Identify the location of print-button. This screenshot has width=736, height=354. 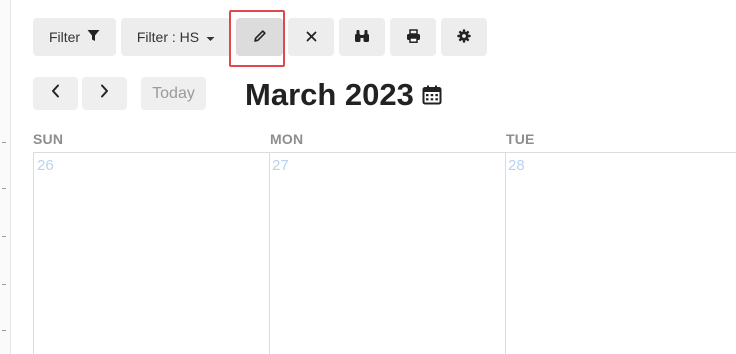
(413, 37).